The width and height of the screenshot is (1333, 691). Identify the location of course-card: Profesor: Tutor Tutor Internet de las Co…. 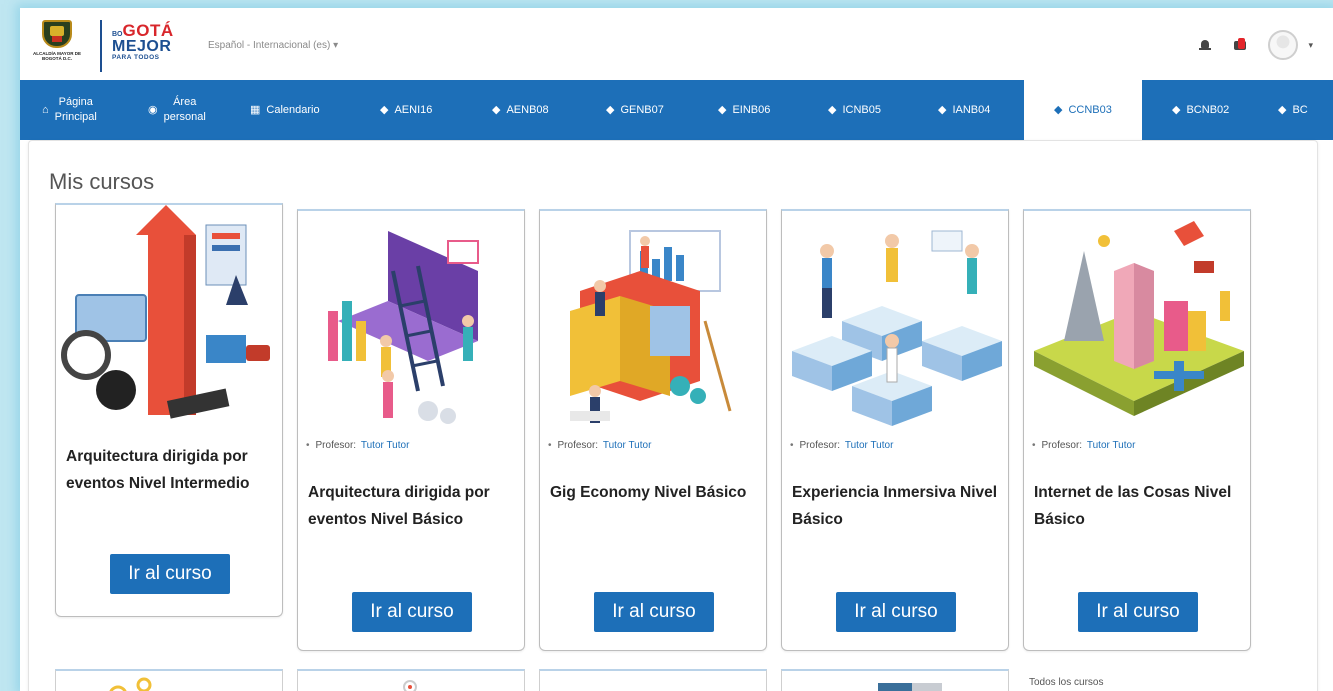
(1137, 430).